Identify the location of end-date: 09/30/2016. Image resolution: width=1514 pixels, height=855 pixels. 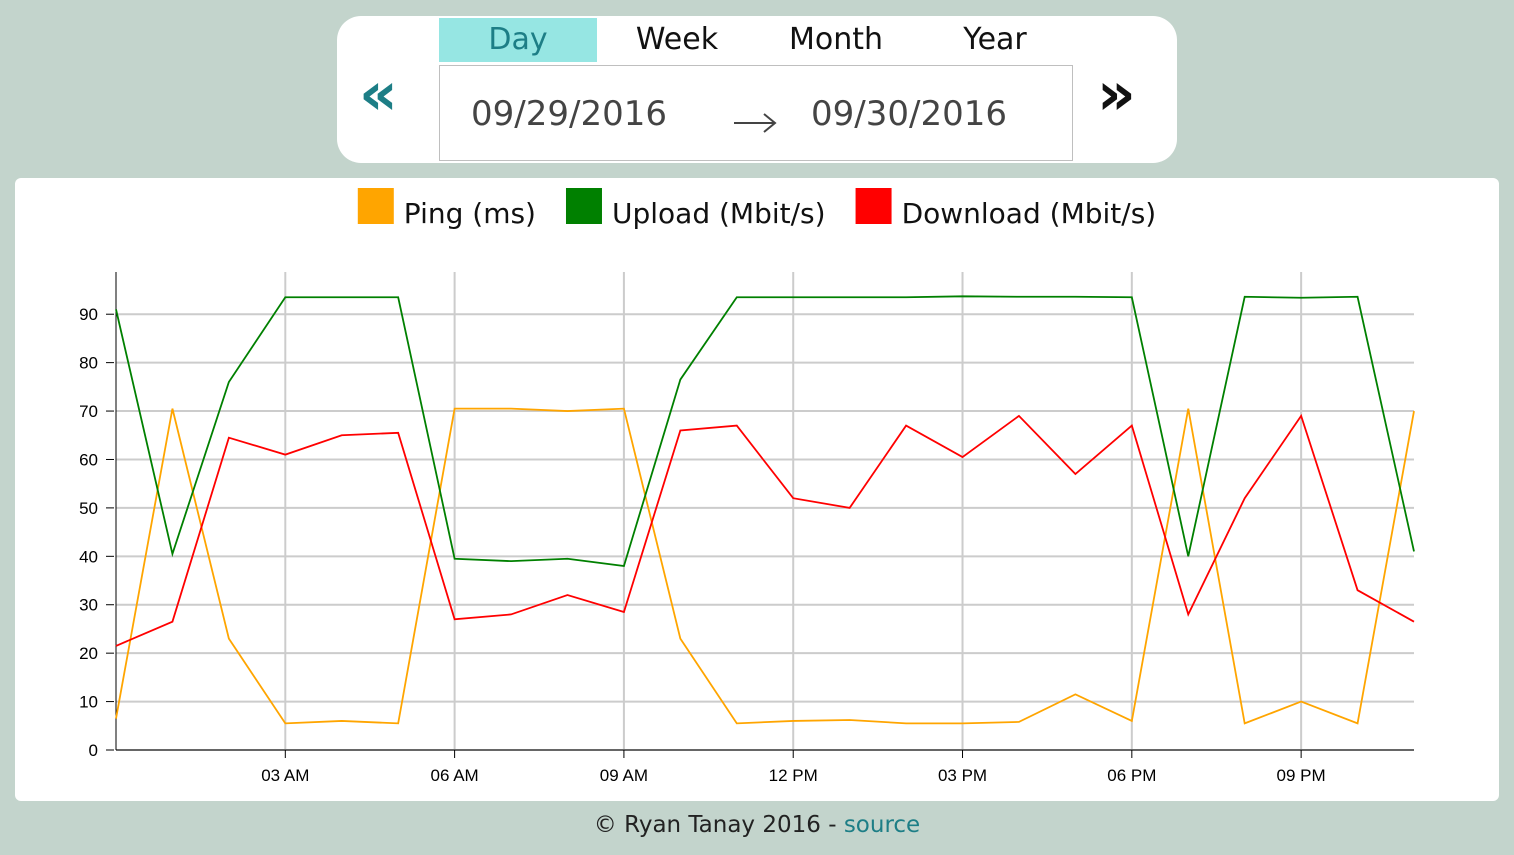
(909, 114).